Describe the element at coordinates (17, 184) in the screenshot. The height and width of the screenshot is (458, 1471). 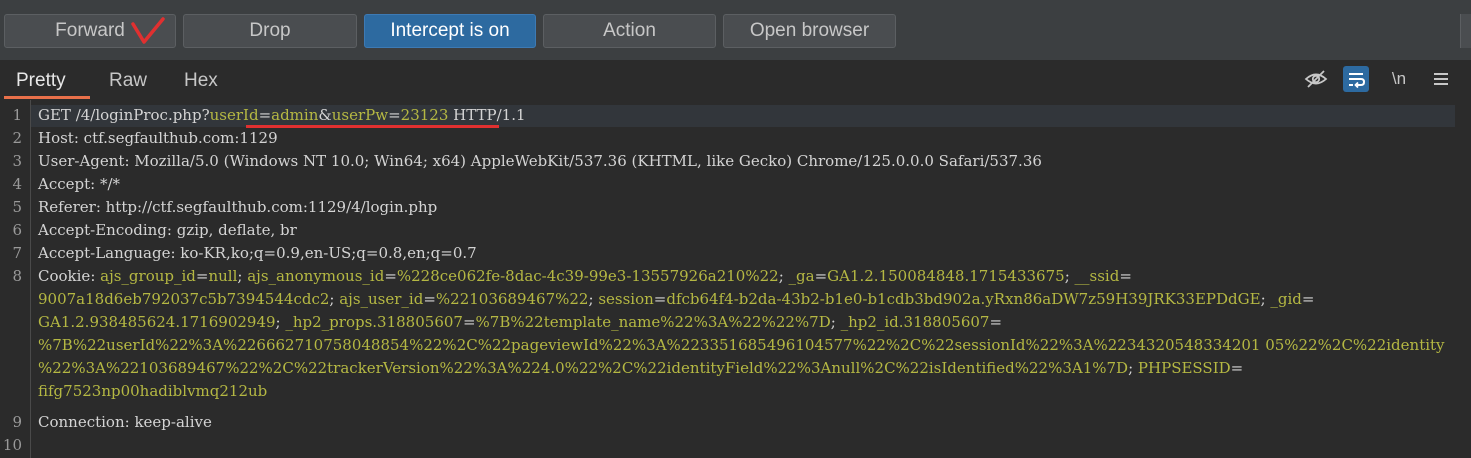
I see `line-number: 4` at that location.